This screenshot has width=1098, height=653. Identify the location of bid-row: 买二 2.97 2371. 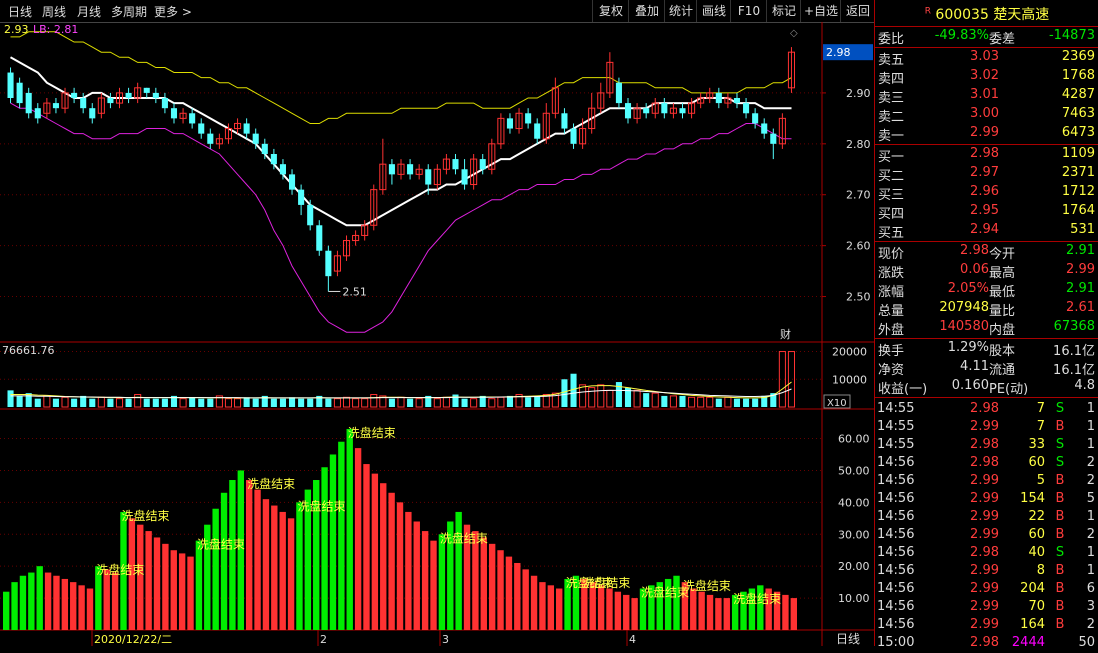
(986, 174).